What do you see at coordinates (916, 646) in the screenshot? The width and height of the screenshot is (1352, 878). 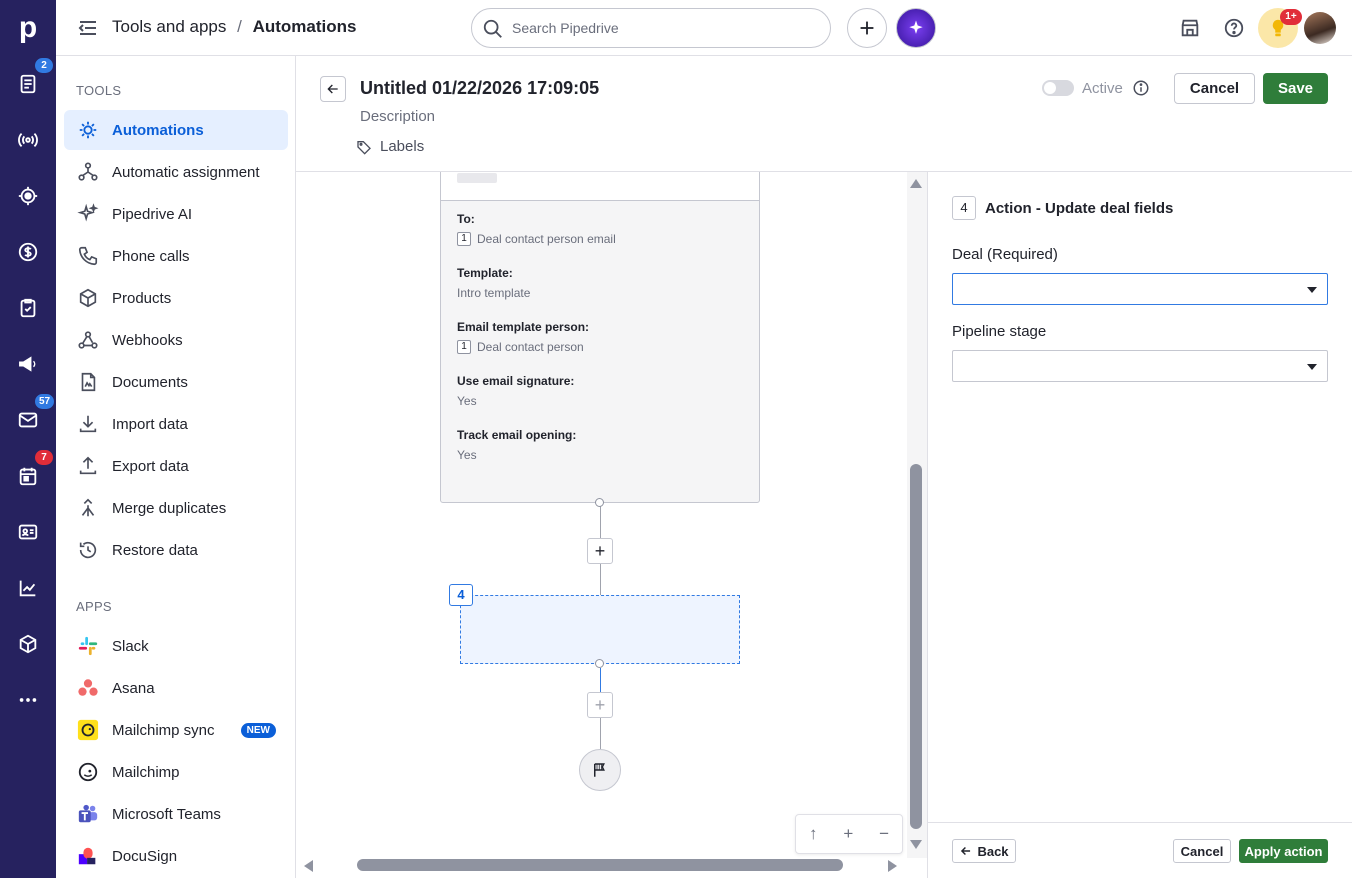 I see `vertical-scroll-thumb` at bounding box center [916, 646].